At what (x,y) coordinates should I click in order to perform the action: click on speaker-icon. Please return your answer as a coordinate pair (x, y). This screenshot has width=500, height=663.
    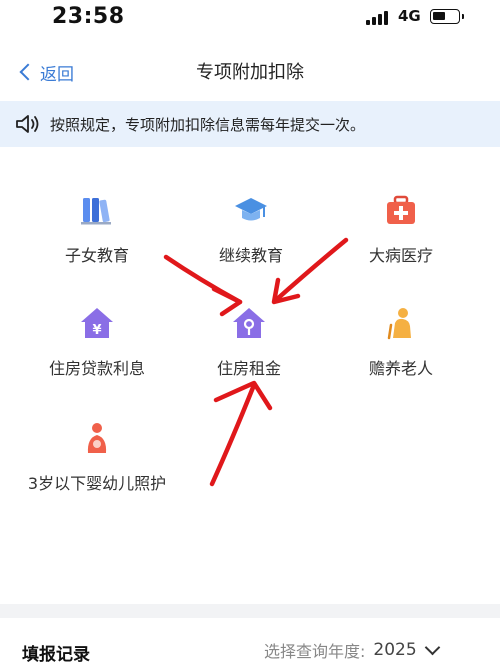
    Looking at the image, I should click on (27, 124).